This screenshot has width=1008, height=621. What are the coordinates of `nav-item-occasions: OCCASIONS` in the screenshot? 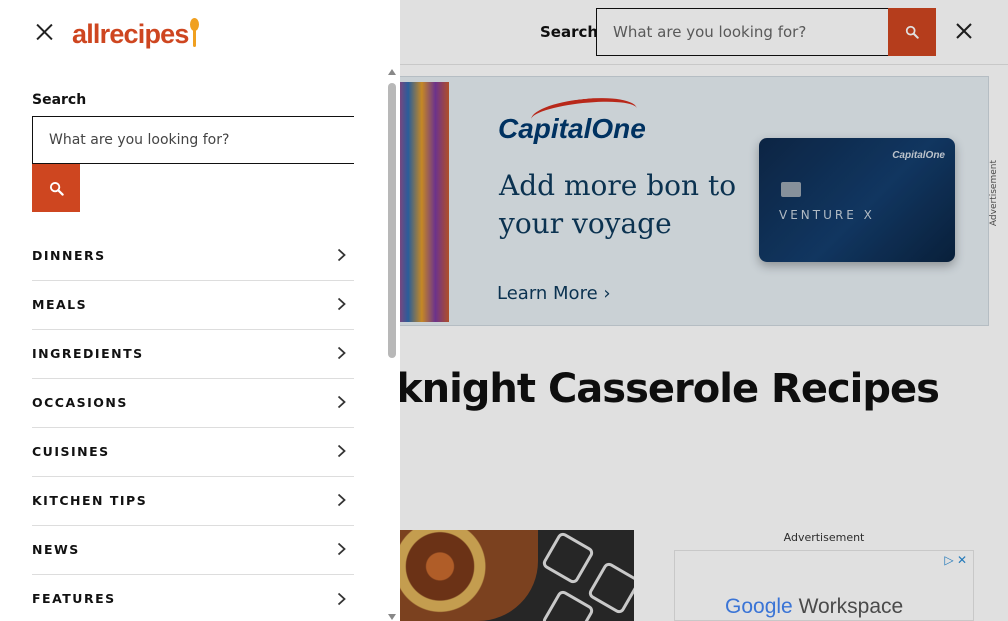 It's located at (193, 403).